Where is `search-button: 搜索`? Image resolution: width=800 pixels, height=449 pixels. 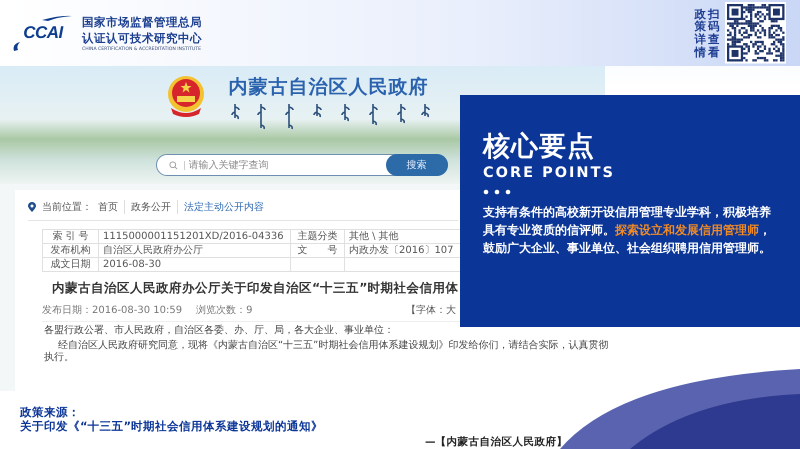
search-button: 搜索 is located at coordinates (417, 165).